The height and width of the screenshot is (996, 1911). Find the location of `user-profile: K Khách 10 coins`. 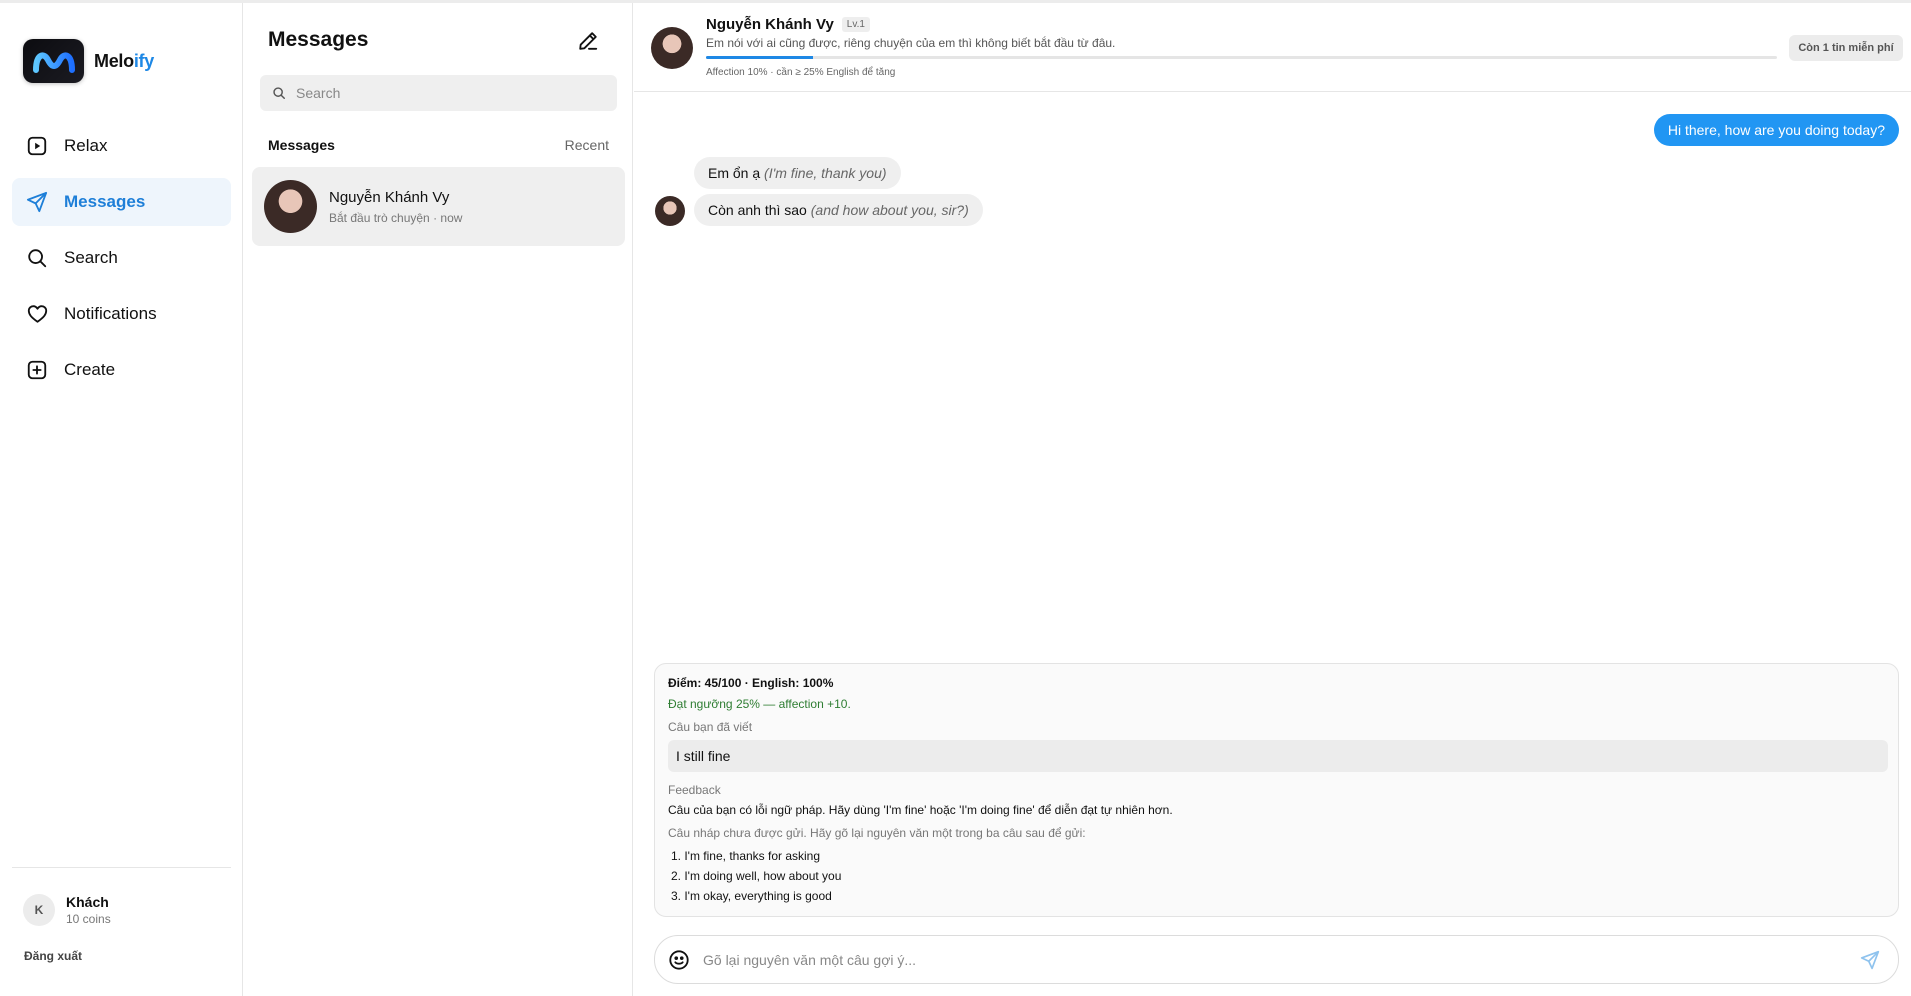

user-profile: K Khách 10 coins is located at coordinates (67, 910).